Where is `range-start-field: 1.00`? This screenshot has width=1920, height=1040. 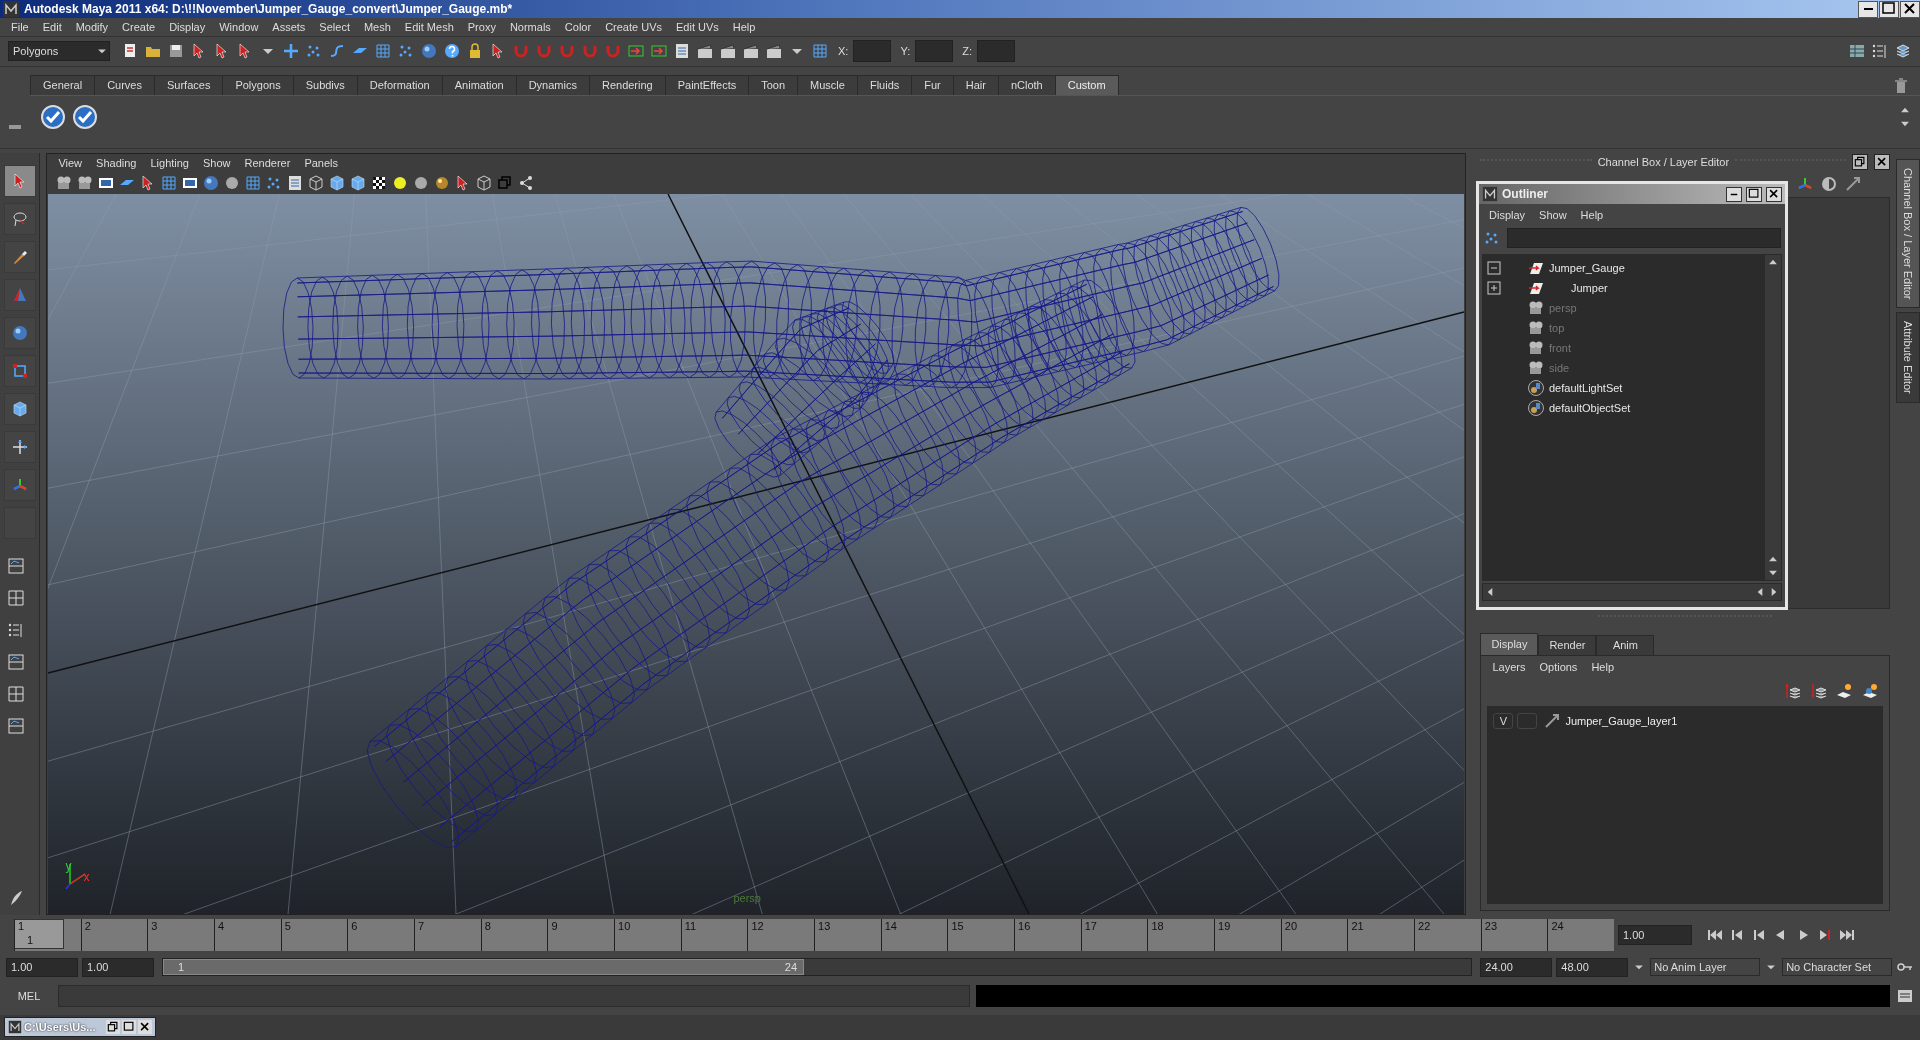
range-start-field: 1.00 is located at coordinates (118, 967).